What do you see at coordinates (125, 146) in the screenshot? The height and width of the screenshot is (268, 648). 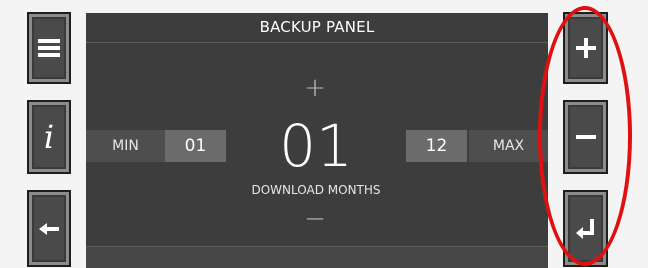 I see `min-label: MIN` at bounding box center [125, 146].